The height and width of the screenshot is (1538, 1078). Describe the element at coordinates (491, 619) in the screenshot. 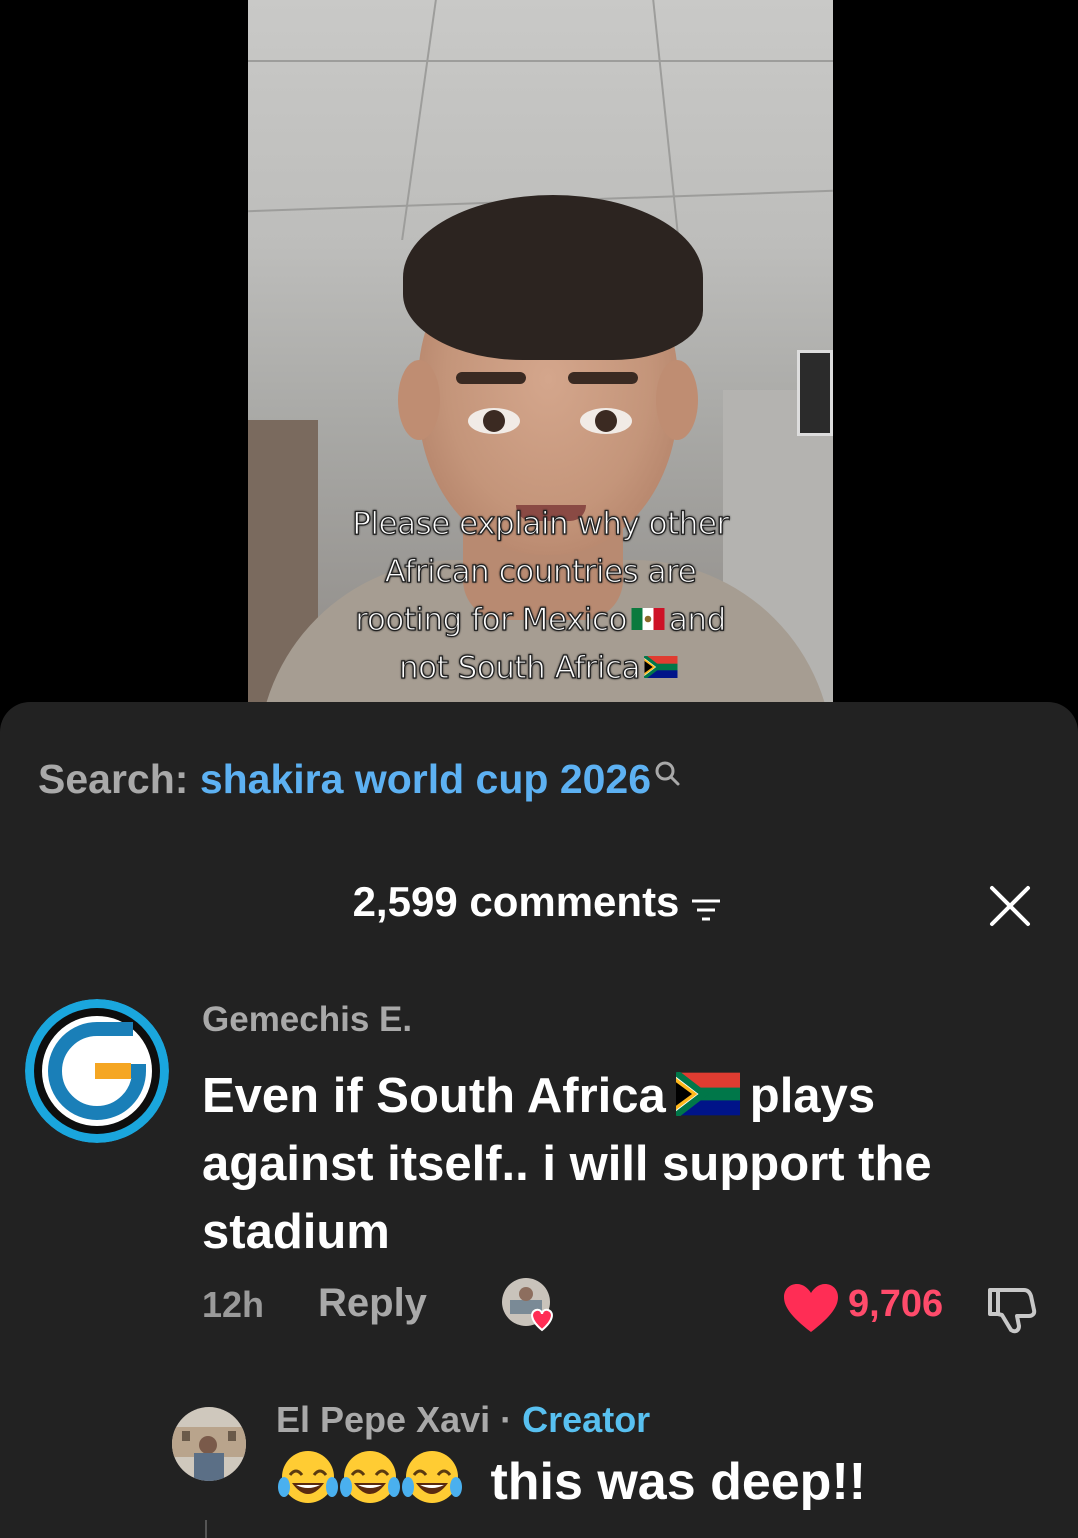

I see `caption-text: rooting for Mexico` at that location.